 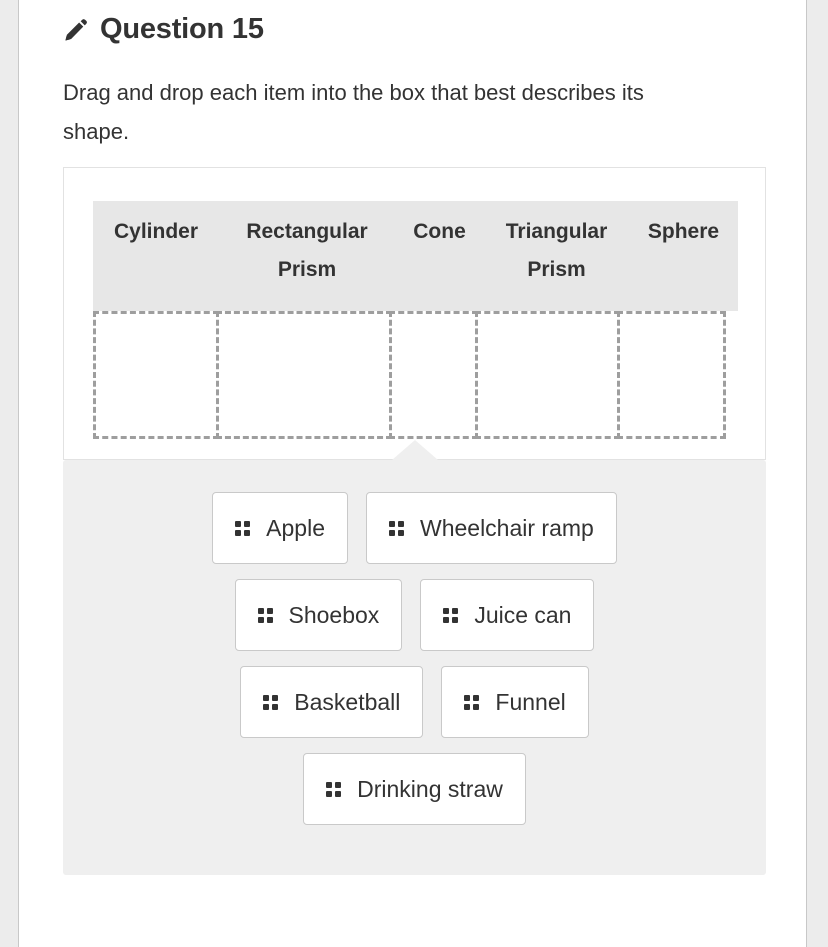 I want to click on draggable-item-funnel: Funnel, so click(x=515, y=702).